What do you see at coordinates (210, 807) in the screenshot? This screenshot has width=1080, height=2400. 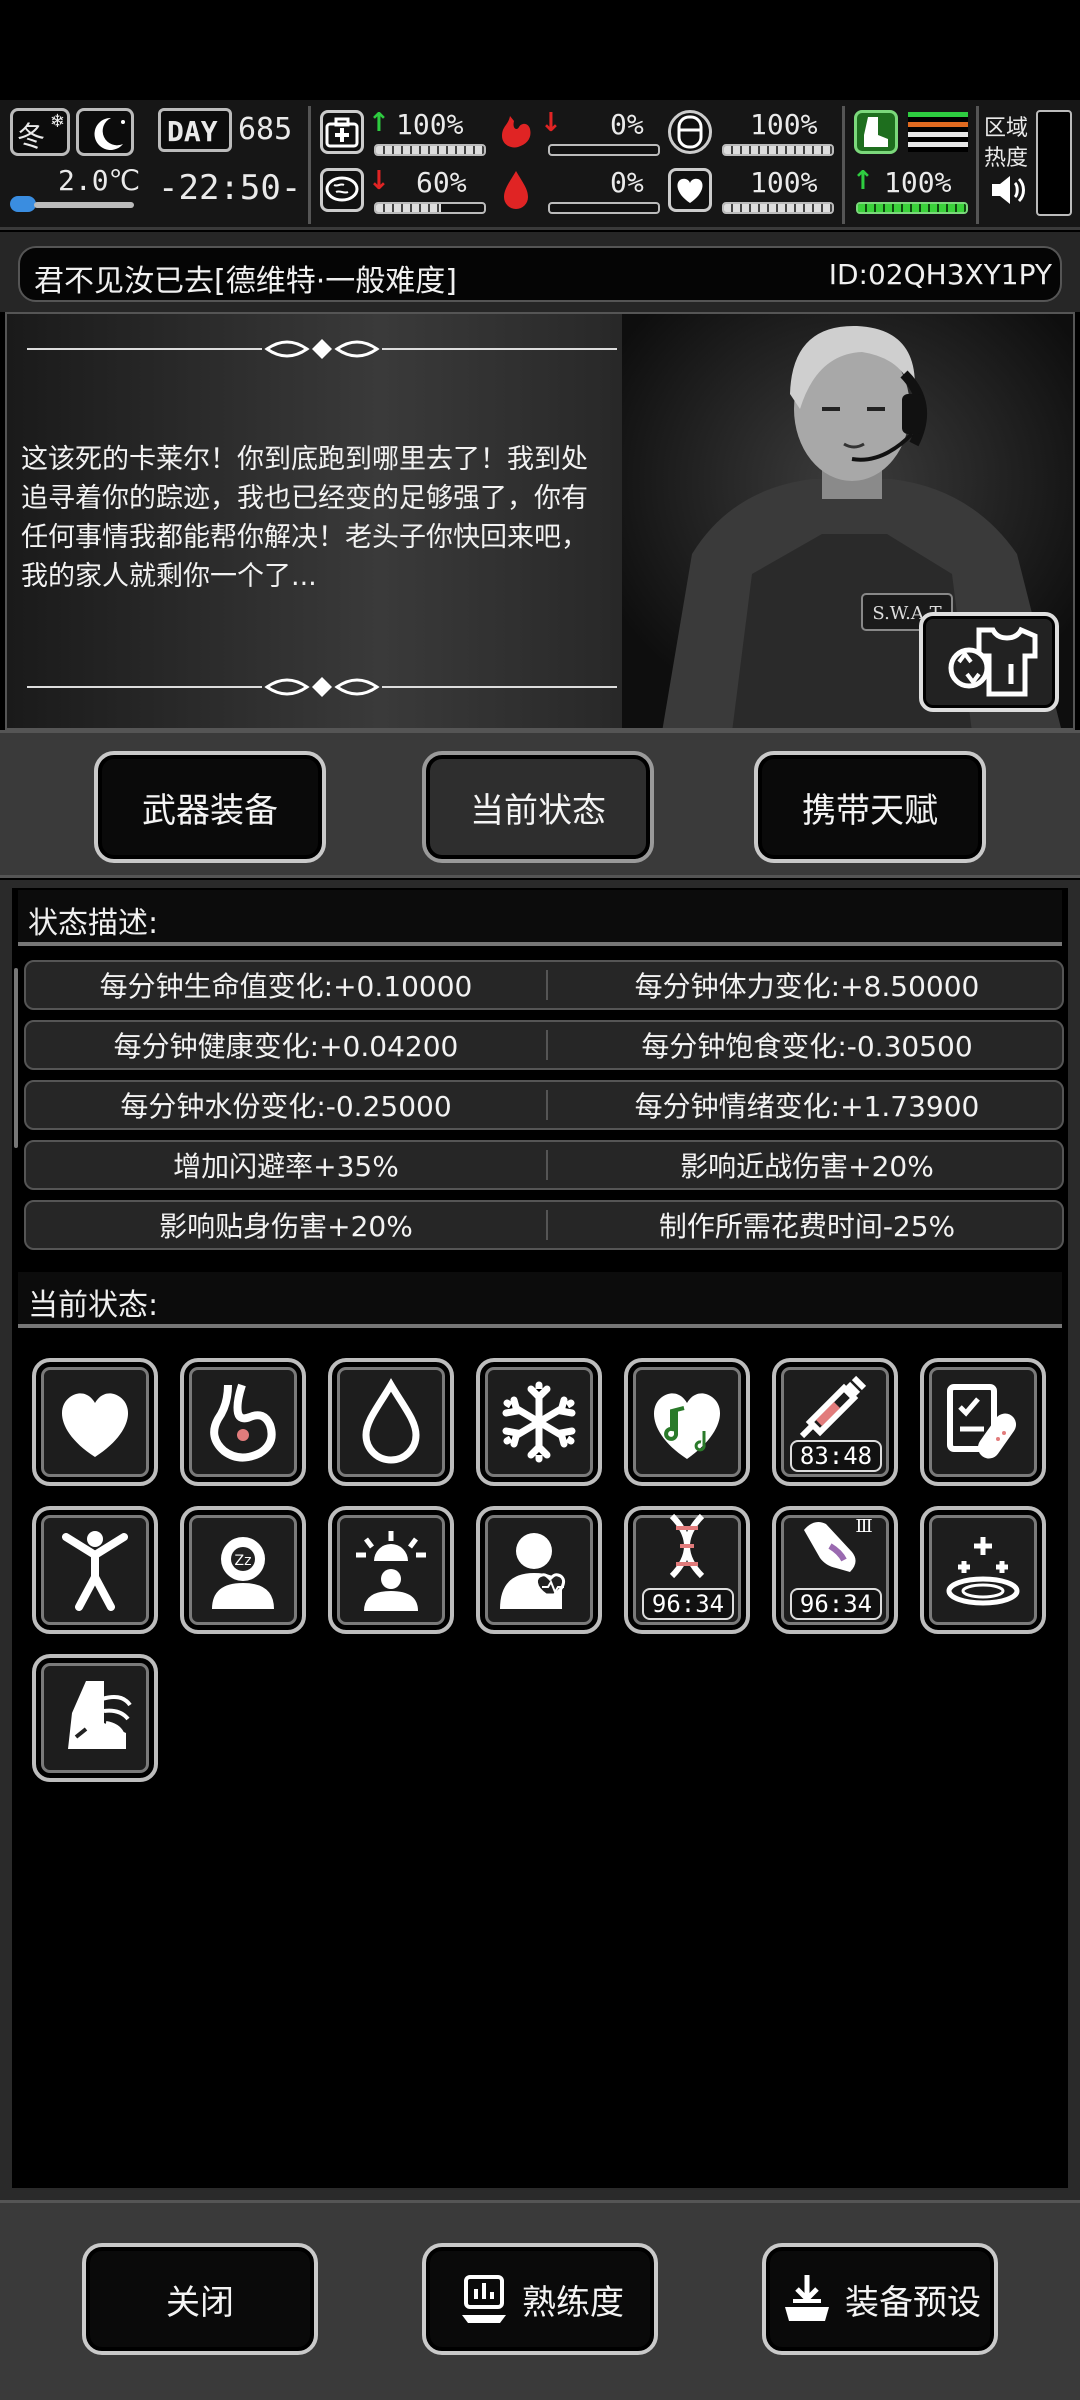 I see `tab-weapons: 武器装备` at bounding box center [210, 807].